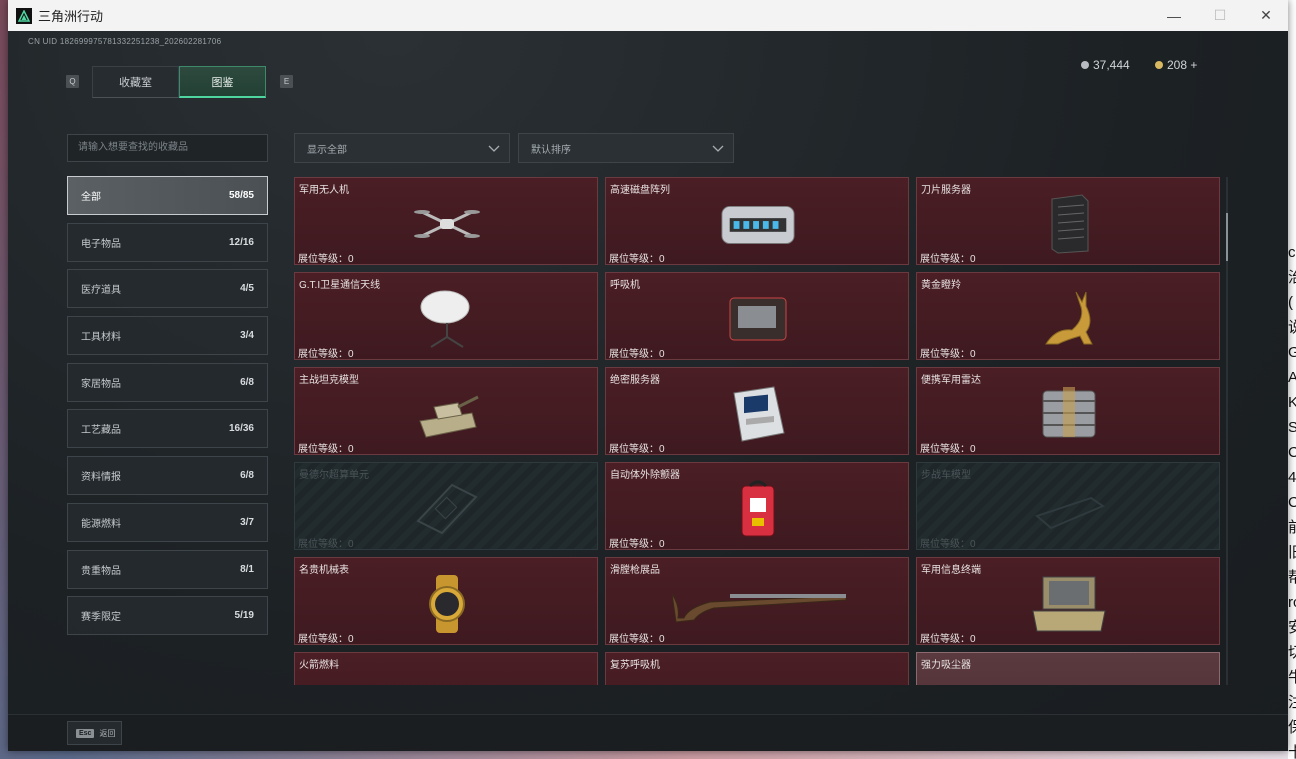 The width and height of the screenshot is (1296, 759). What do you see at coordinates (167, 289) in the screenshot?
I see `category-medical: 医疗道具 4/5` at bounding box center [167, 289].